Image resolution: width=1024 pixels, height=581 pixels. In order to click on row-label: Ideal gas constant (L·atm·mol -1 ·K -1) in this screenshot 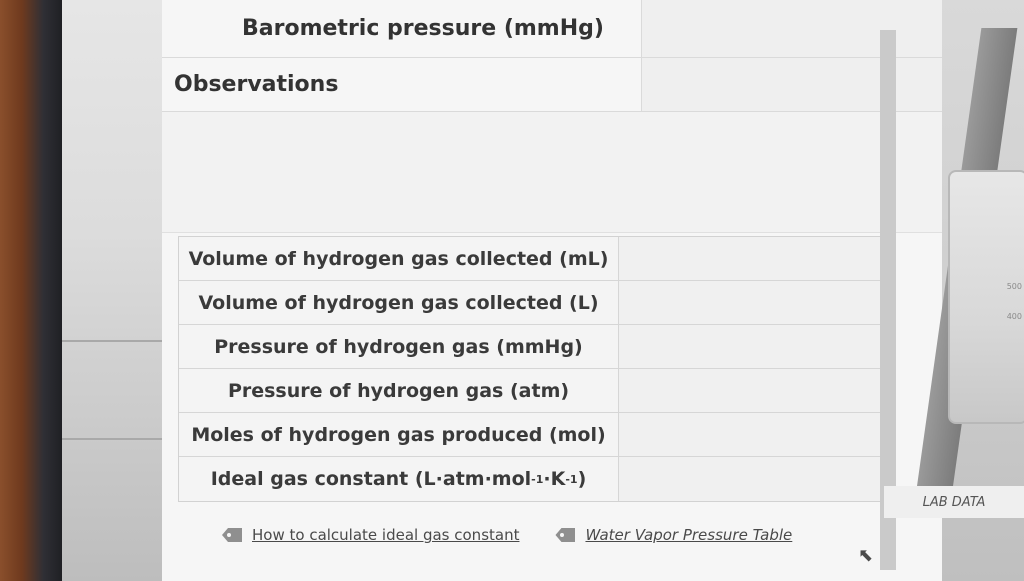, I will do `click(399, 479)`.